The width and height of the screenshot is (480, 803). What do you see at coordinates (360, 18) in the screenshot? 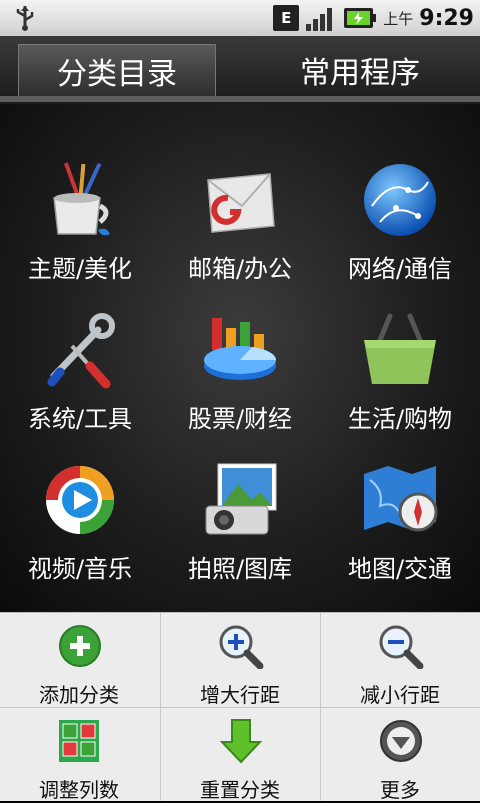
I see `battery-icon` at bounding box center [360, 18].